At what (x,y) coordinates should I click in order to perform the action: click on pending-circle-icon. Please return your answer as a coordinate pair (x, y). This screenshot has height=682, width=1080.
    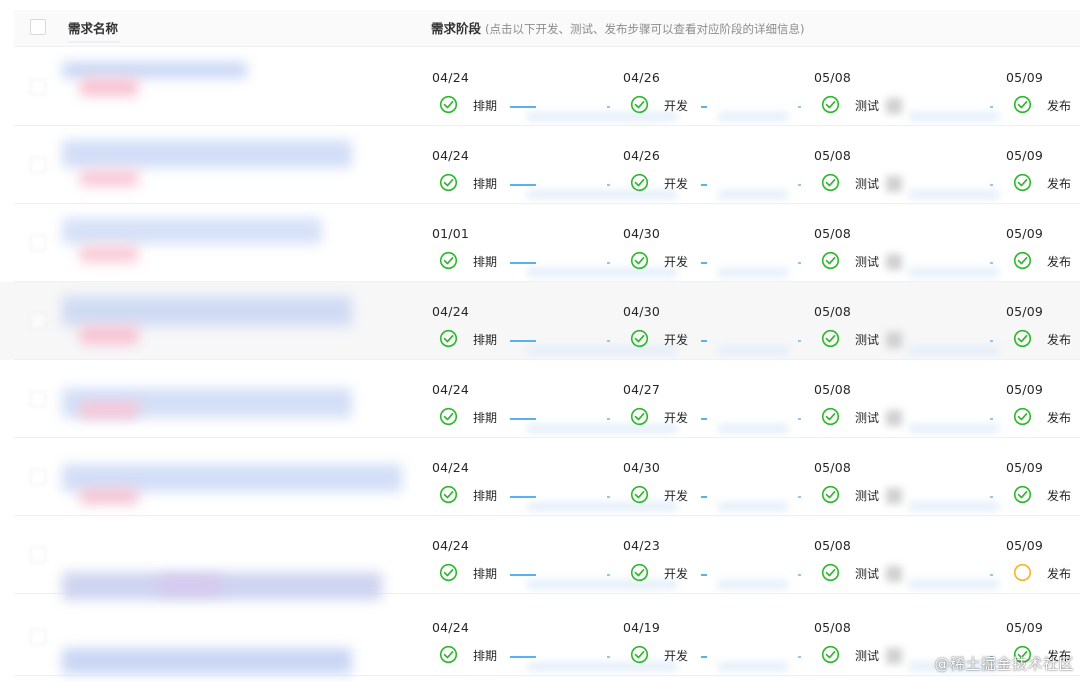
    Looking at the image, I should click on (1022, 572).